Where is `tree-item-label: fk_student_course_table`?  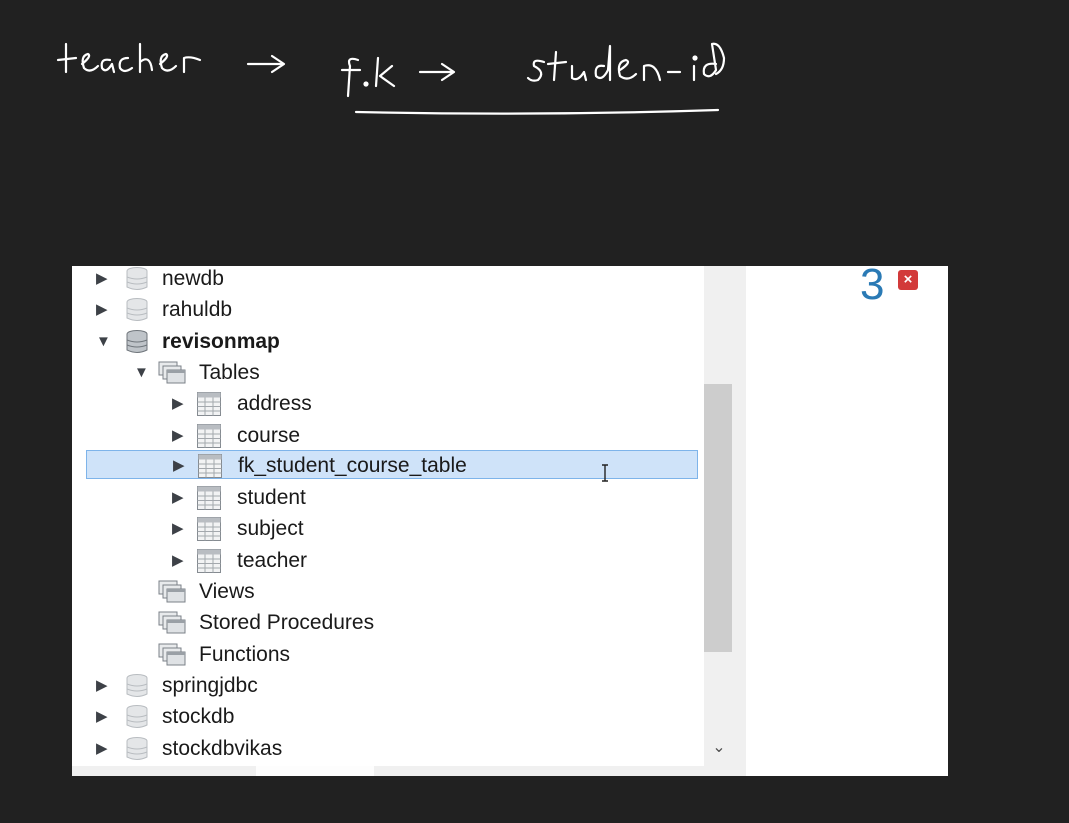 tree-item-label: fk_student_course_table is located at coordinates (352, 465).